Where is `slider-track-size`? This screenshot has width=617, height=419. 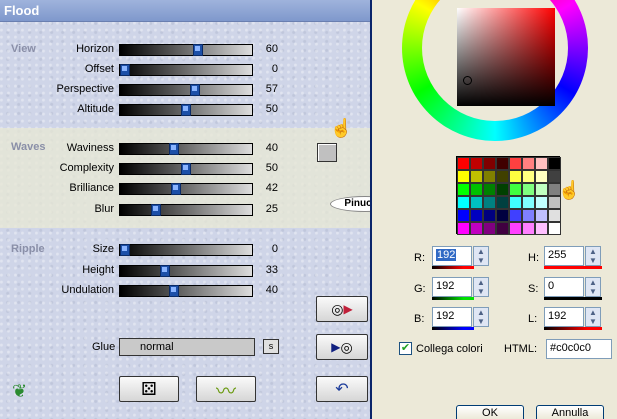 slider-track-size is located at coordinates (186, 250).